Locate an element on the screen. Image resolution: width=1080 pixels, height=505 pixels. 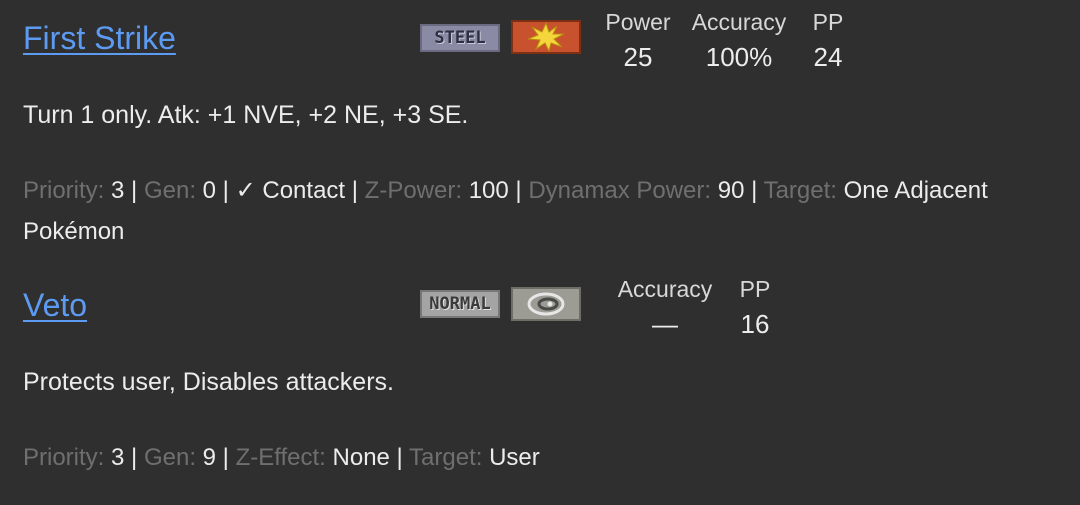
accuracy-value: — is located at coordinates (665, 324).